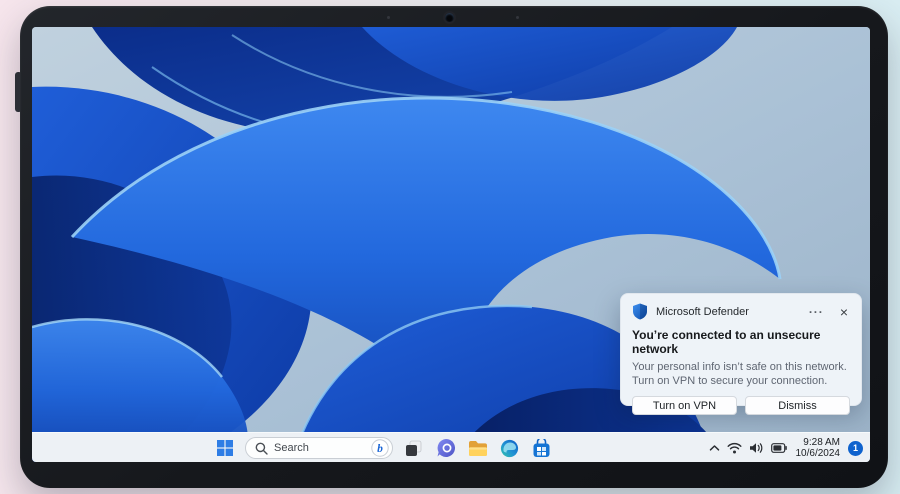  What do you see at coordinates (726, 342) in the screenshot?
I see `toast-title: You’re connected to an unsecure network` at bounding box center [726, 342].